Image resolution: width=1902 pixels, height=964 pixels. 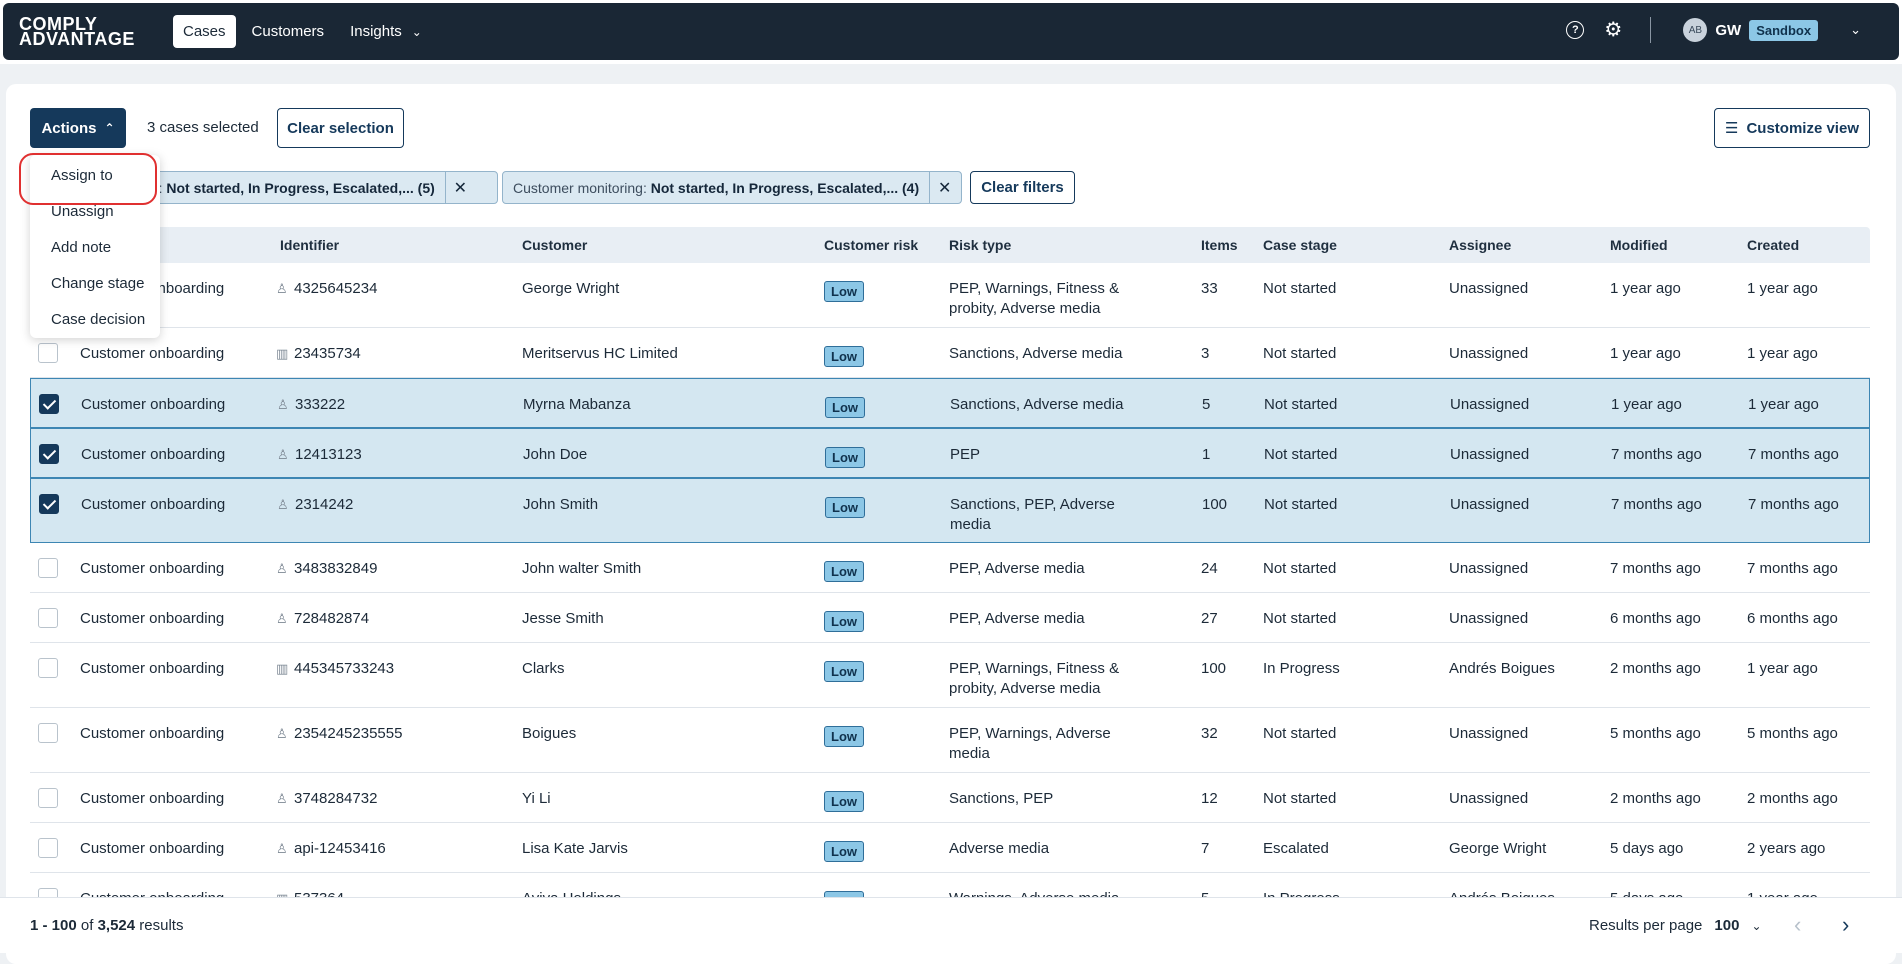 I want to click on menu-item-add-note: Add note, so click(x=81, y=247).